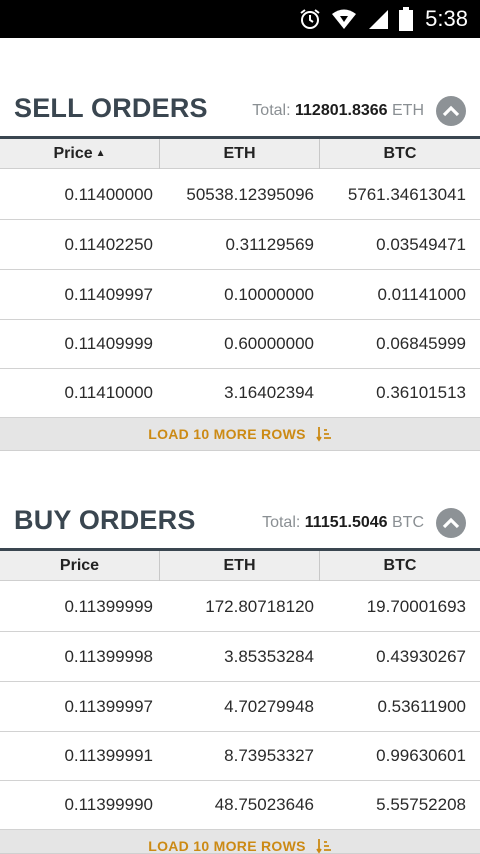 The image size is (480, 854). I want to click on sell-load-more-button: LOAD 10 MORE ROWS, so click(240, 434).